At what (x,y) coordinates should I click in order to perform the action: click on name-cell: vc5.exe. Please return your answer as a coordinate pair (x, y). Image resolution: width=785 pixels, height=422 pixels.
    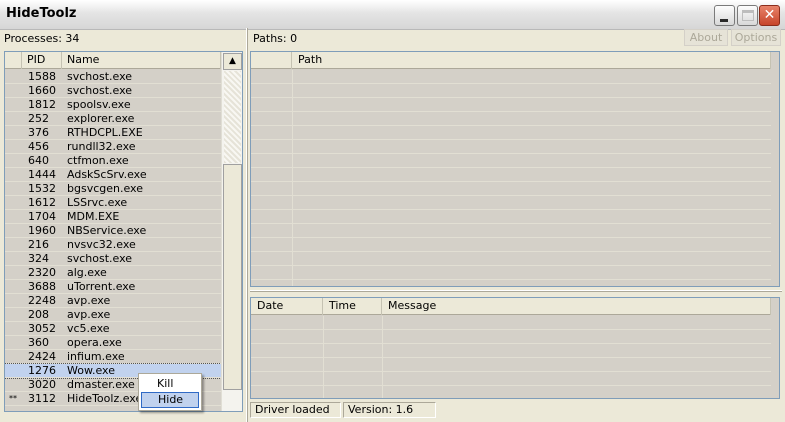
    Looking at the image, I should click on (88, 328).